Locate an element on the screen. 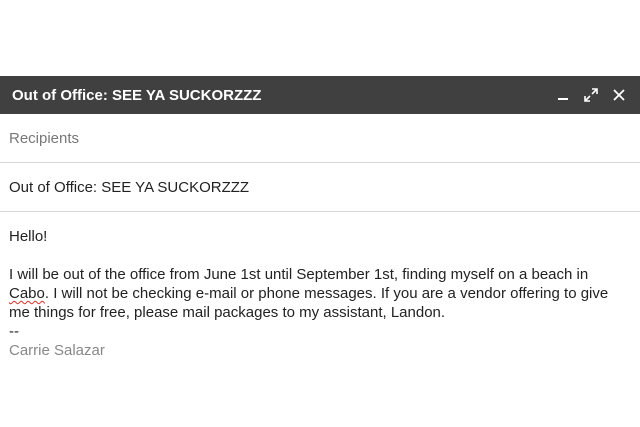  recipients-field: Recipients is located at coordinates (320, 138).